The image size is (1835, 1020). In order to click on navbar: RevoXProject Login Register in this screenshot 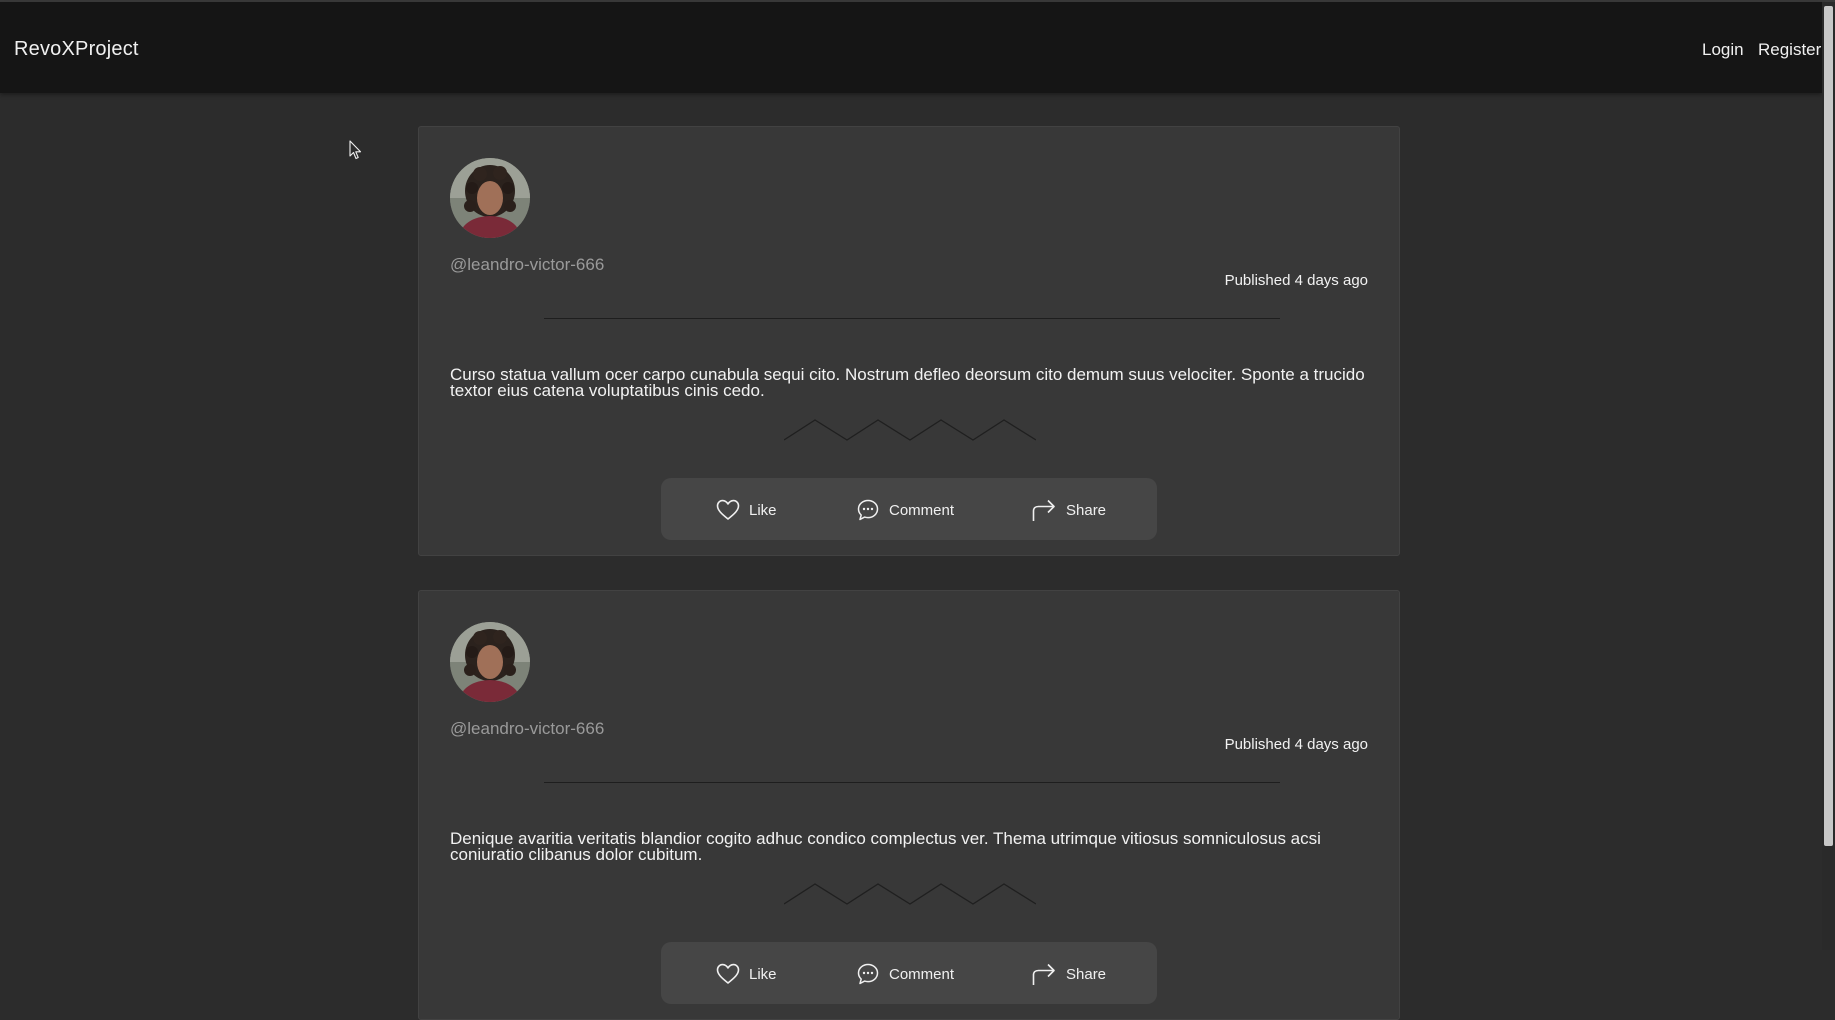, I will do `click(911, 47)`.